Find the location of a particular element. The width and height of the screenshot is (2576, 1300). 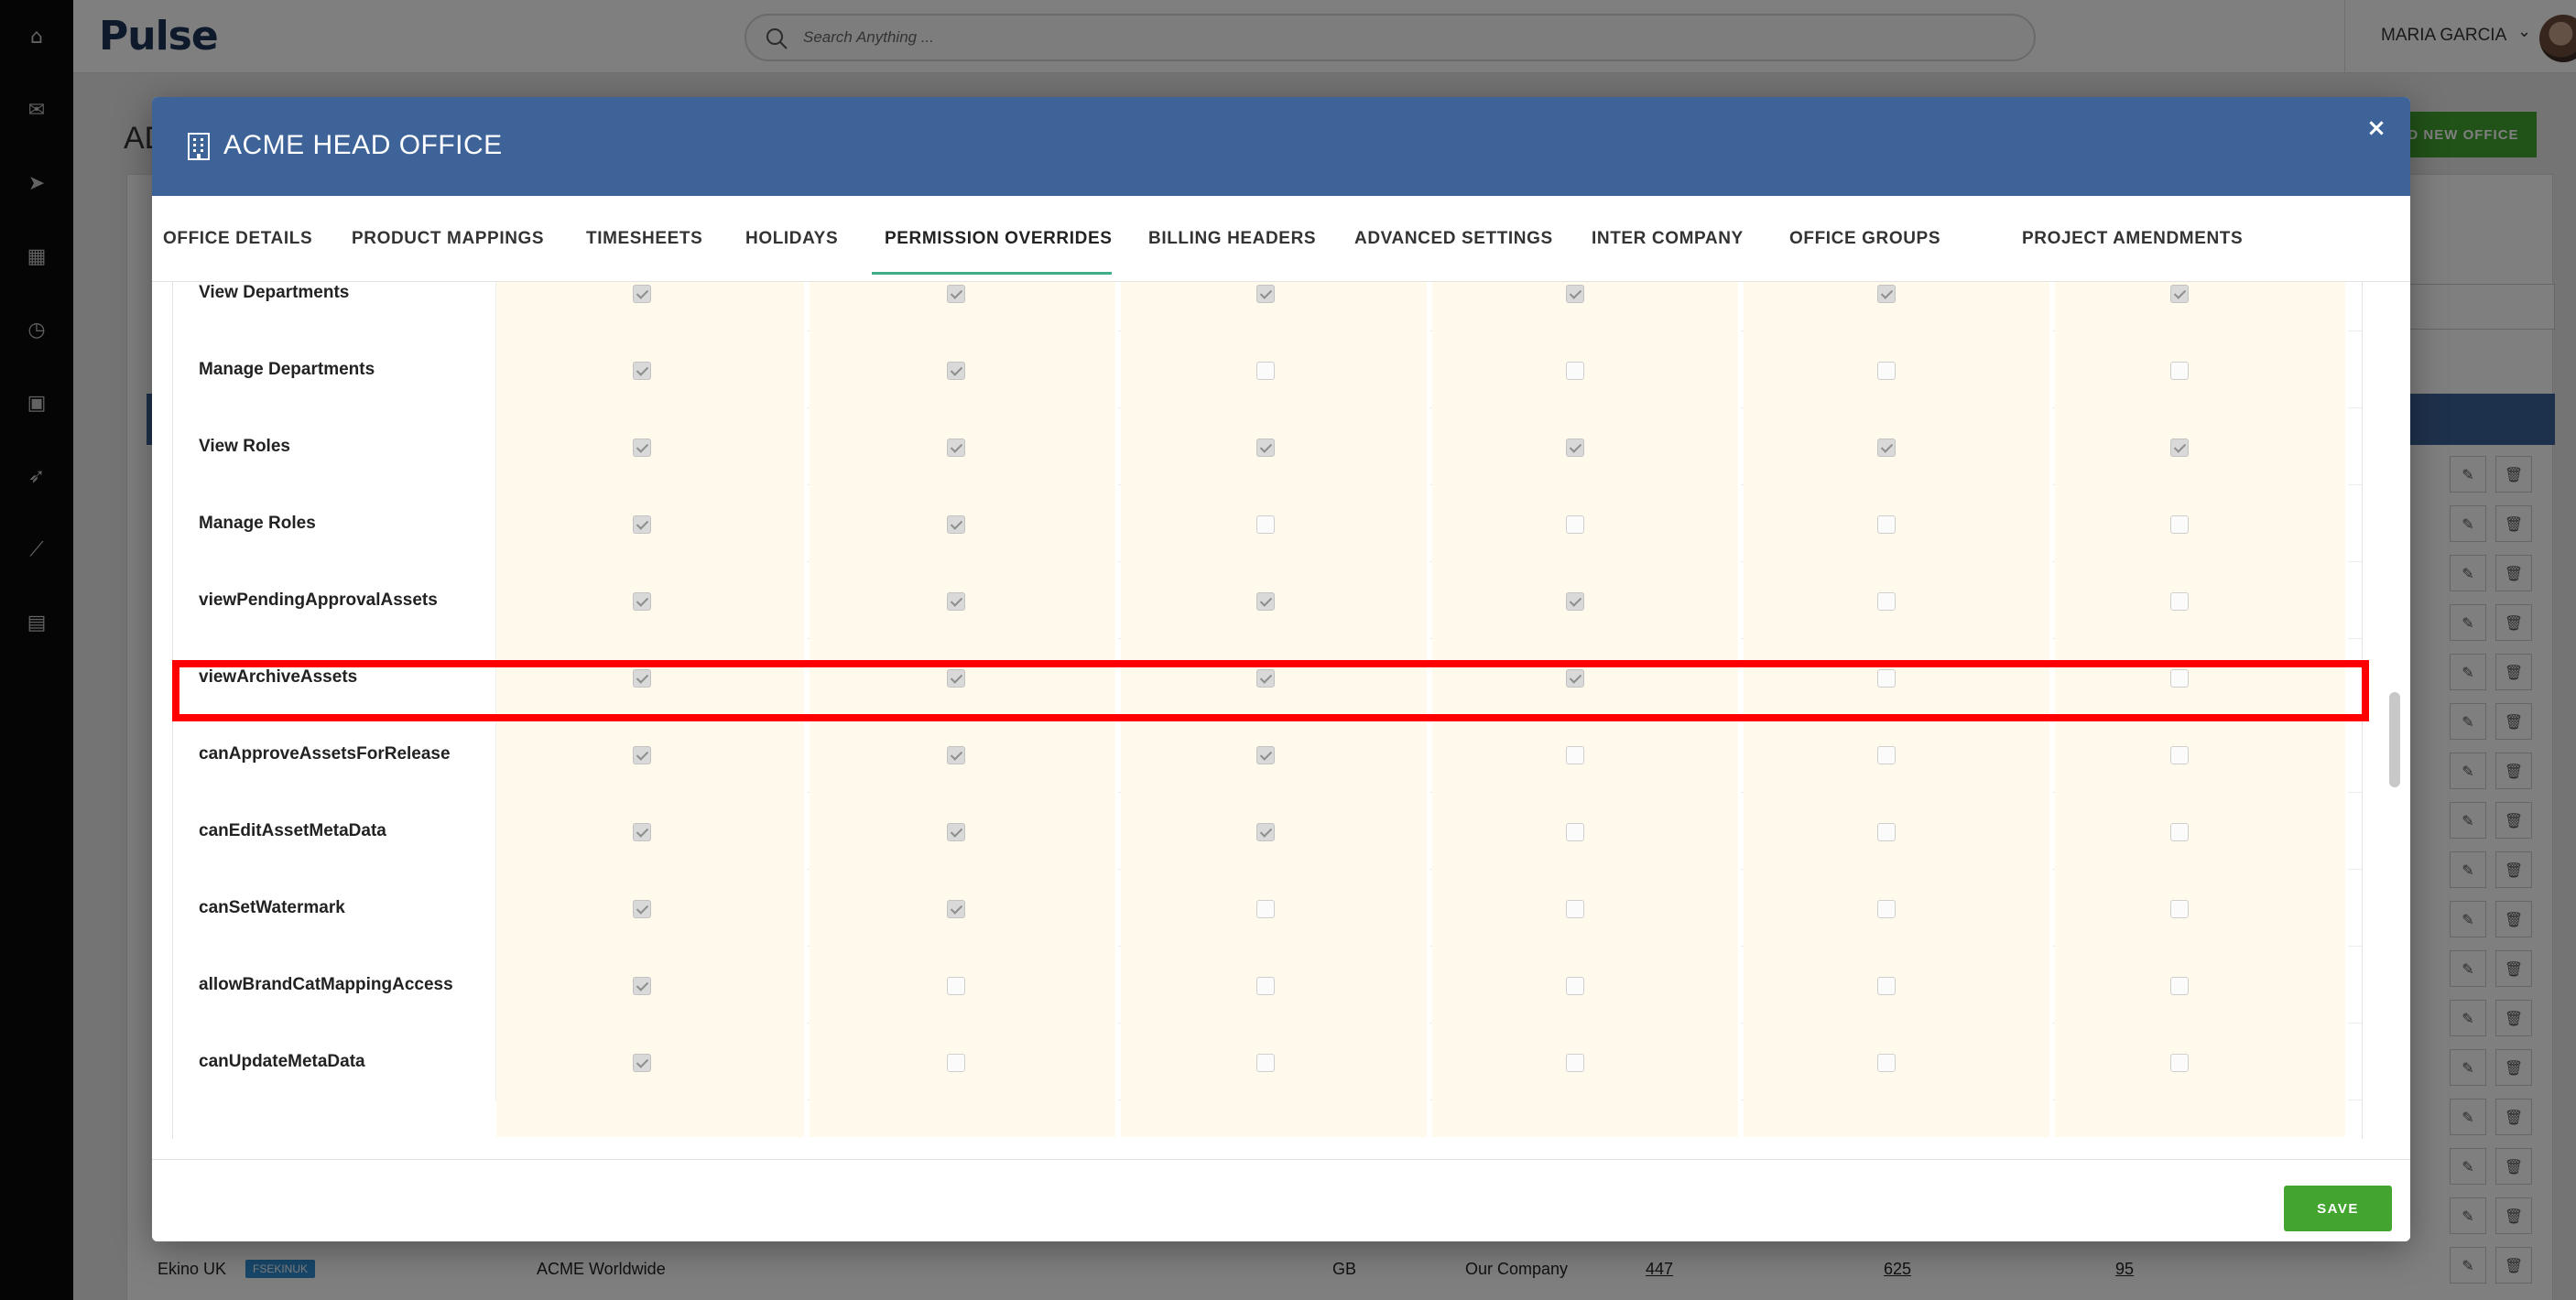

tab-office-details: OFFICE DETAILS is located at coordinates (237, 239).